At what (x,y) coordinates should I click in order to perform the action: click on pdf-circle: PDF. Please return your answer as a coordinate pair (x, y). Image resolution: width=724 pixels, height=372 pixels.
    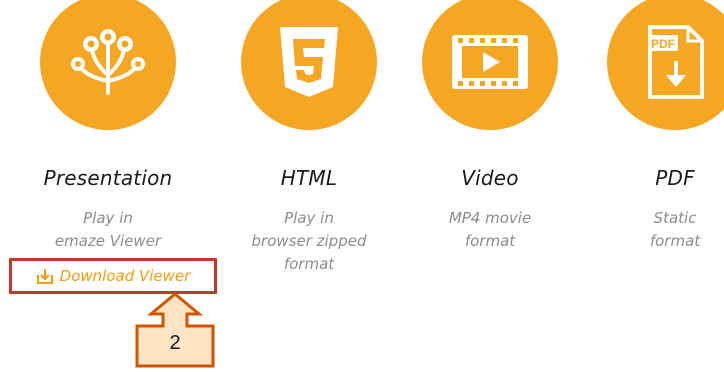
    Looking at the image, I should click on (665, 65).